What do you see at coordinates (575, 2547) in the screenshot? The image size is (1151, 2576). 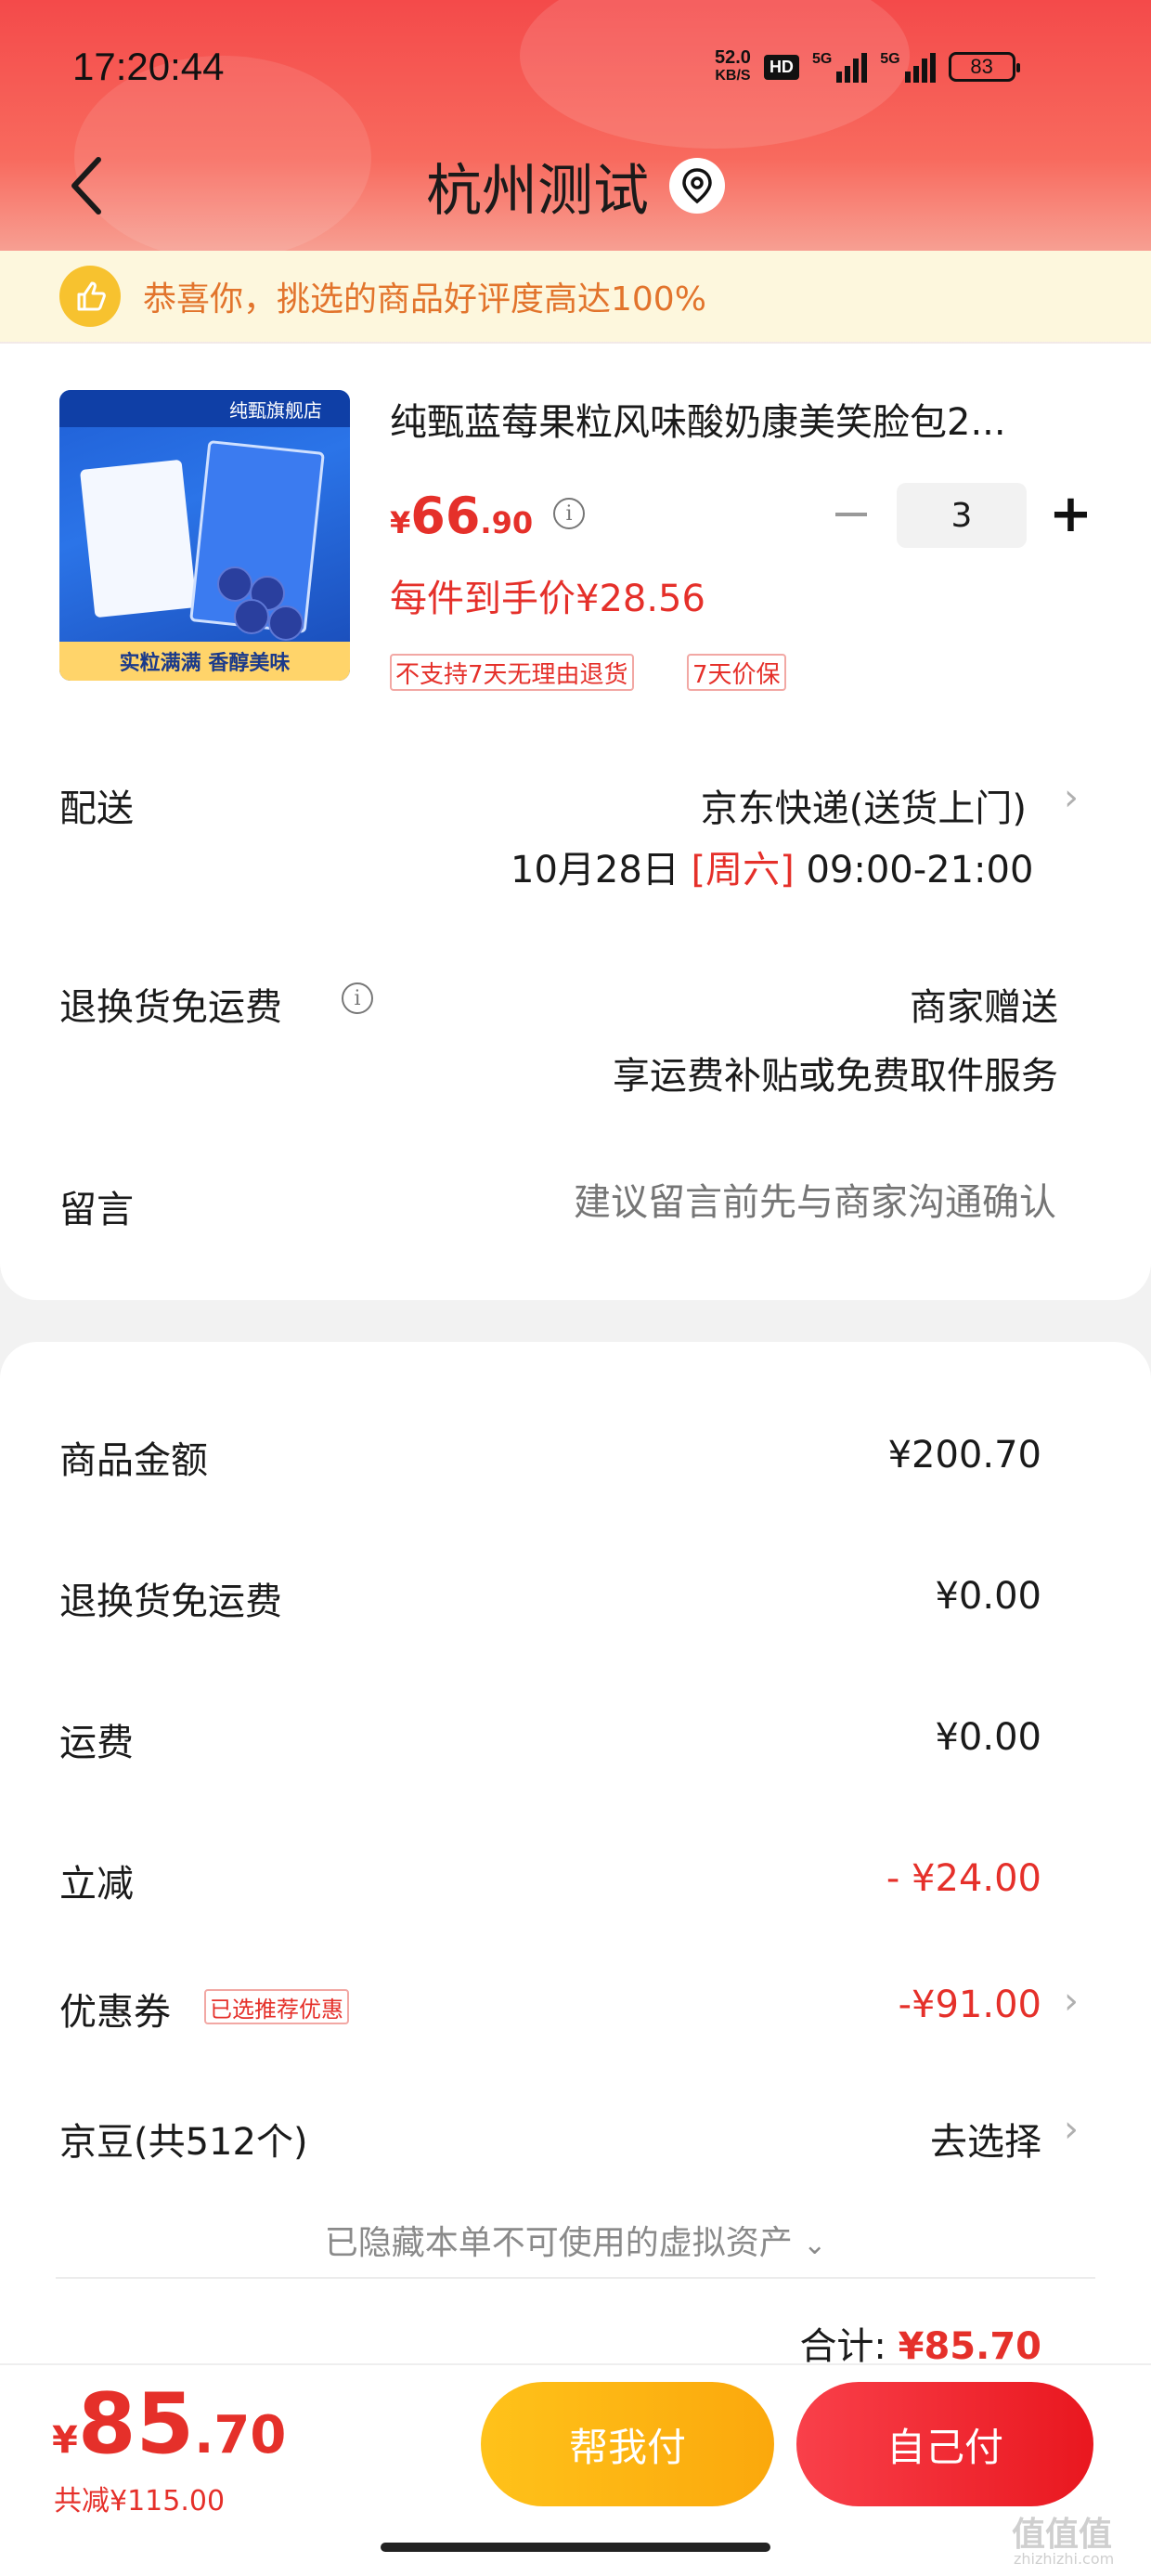 I see `home-indicator` at bounding box center [575, 2547].